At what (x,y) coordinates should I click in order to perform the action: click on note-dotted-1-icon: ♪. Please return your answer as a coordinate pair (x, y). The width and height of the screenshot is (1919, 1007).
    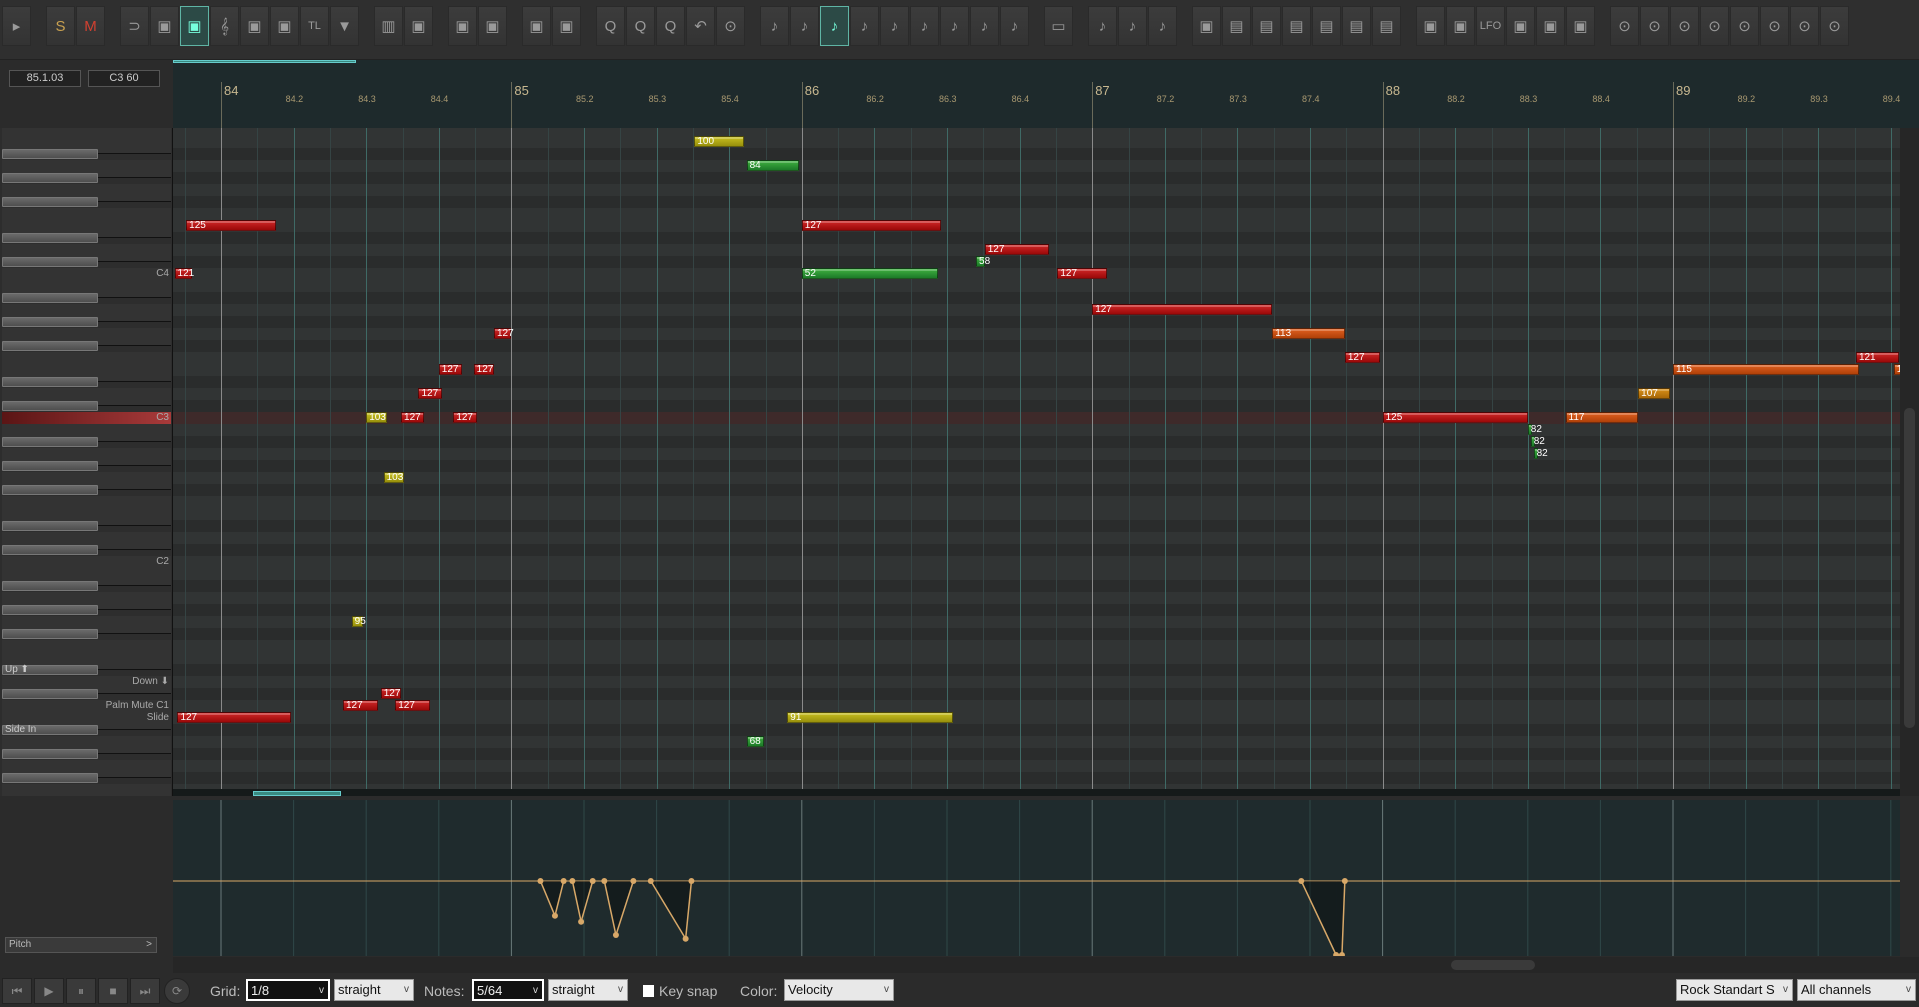
    Looking at the image, I should click on (1102, 26).